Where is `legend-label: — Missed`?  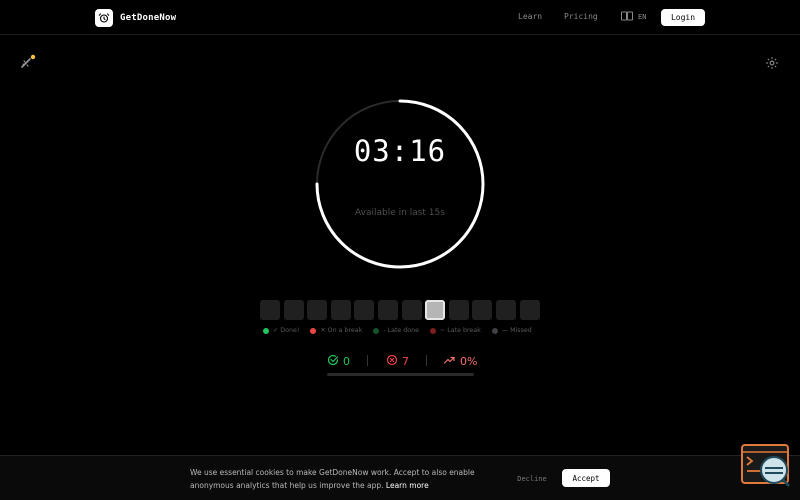 legend-label: — Missed is located at coordinates (516, 330).